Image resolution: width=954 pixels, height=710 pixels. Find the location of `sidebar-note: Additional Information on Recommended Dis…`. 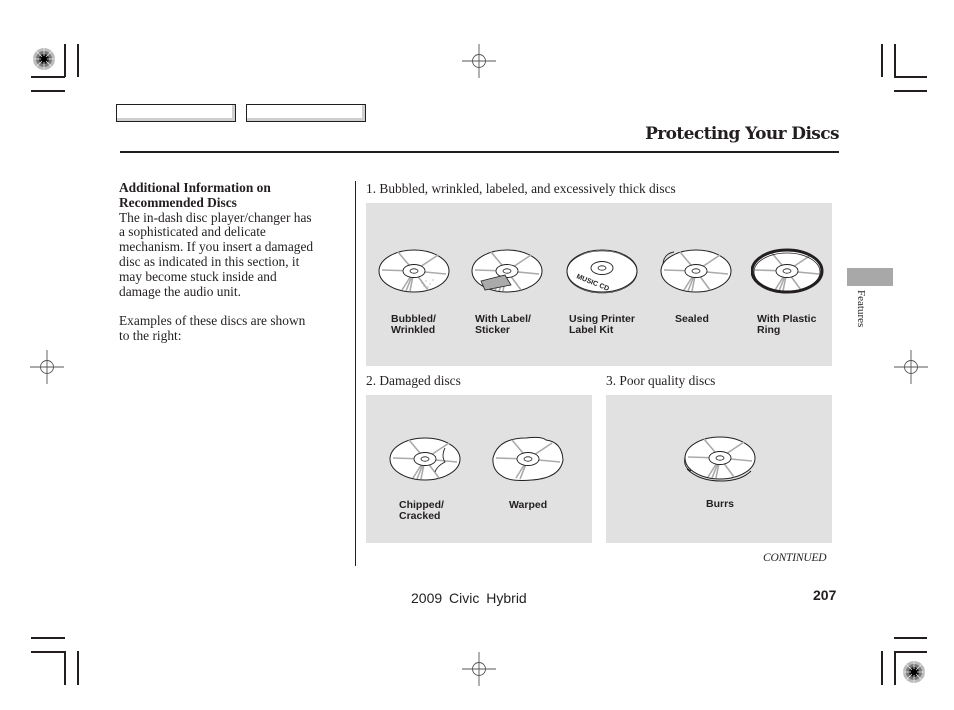

sidebar-note: Additional Information on Recommended Dis… is located at coordinates (235, 262).